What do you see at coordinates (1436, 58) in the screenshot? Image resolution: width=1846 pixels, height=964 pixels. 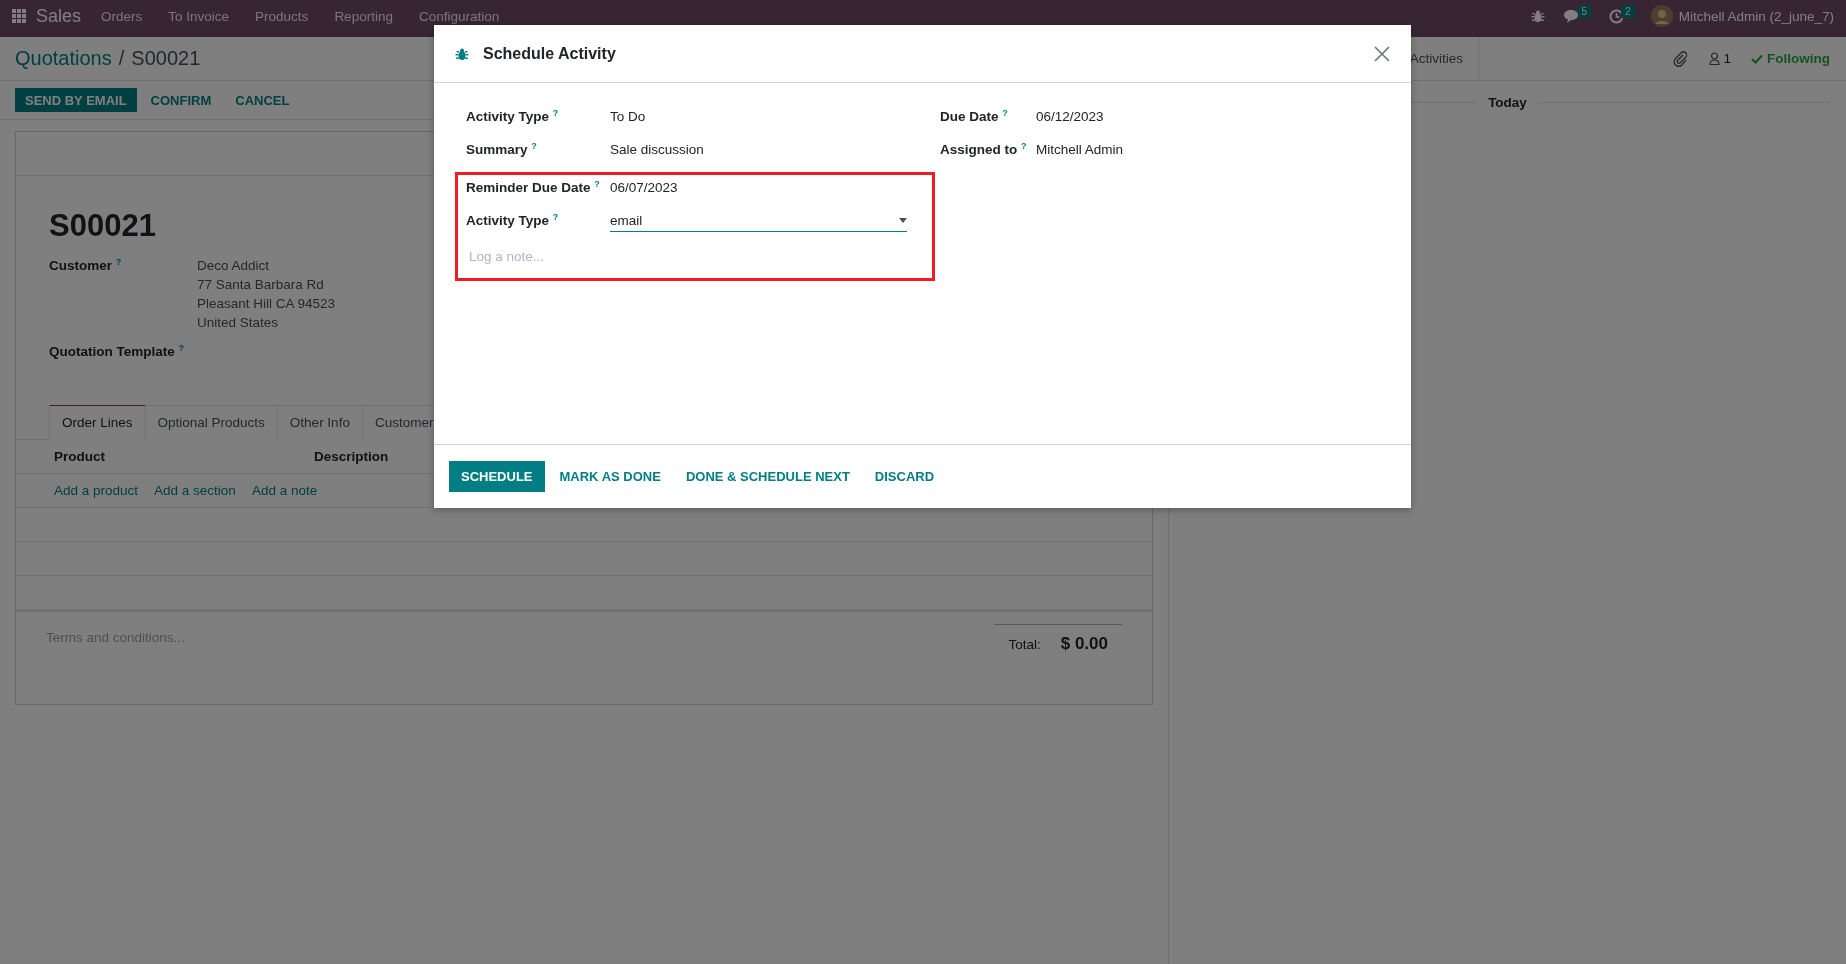 I see `chatter-button: Activities` at bounding box center [1436, 58].